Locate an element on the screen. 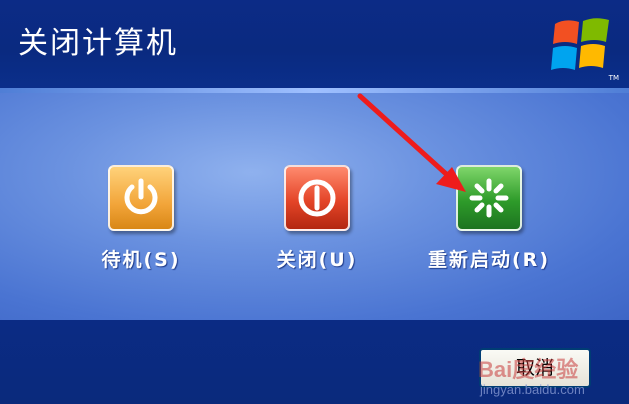 The width and height of the screenshot is (629, 404). shutdown-label: 关闭(U) is located at coordinates (317, 260).